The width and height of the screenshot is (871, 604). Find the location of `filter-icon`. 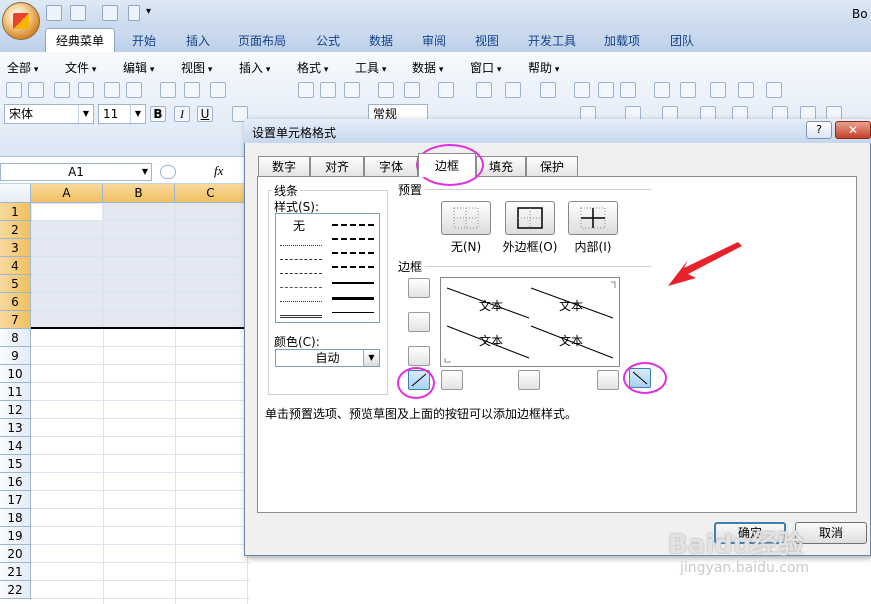

filter-icon is located at coordinates (628, 90).